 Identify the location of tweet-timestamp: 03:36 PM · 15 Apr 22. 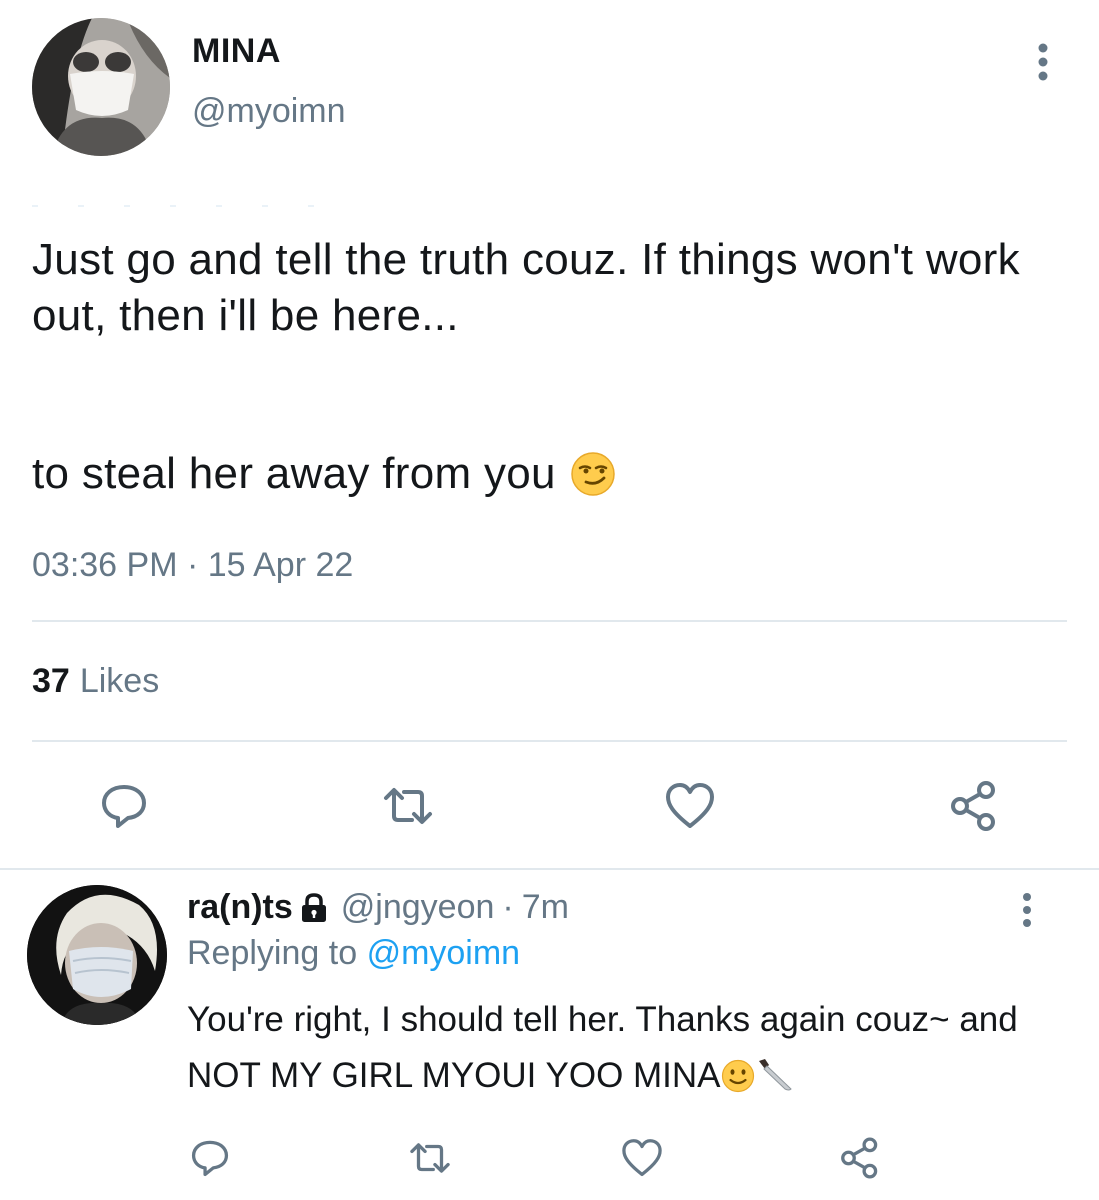
(192, 565).